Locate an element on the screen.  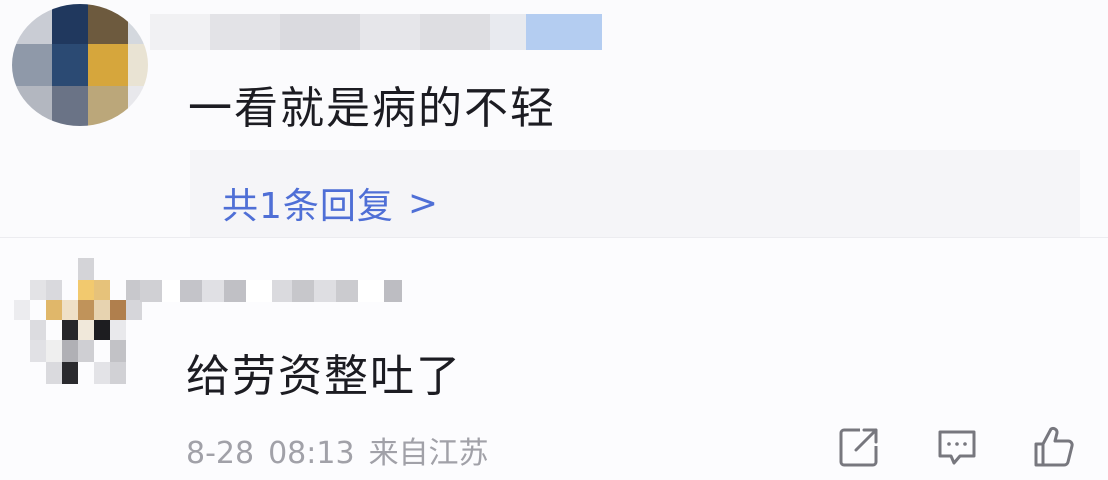
thumbs-up-icon is located at coordinates (1054, 446).